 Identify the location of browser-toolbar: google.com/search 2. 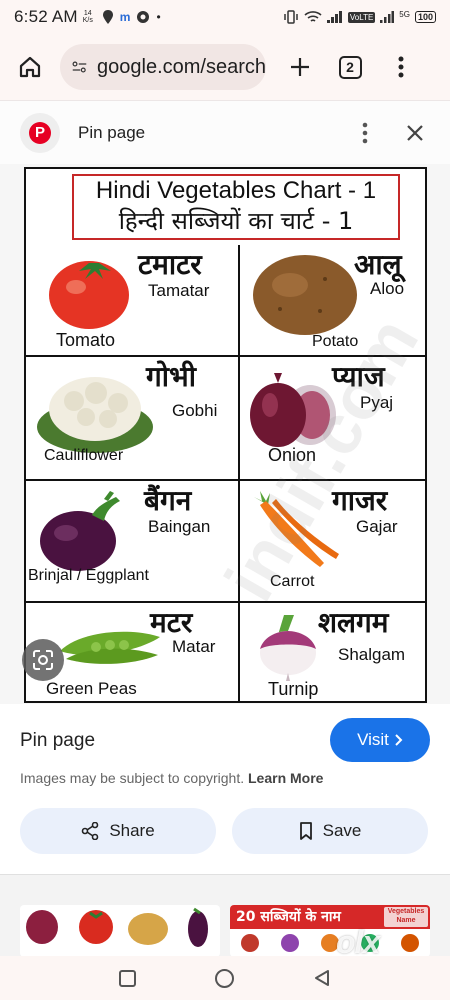
(225, 67).